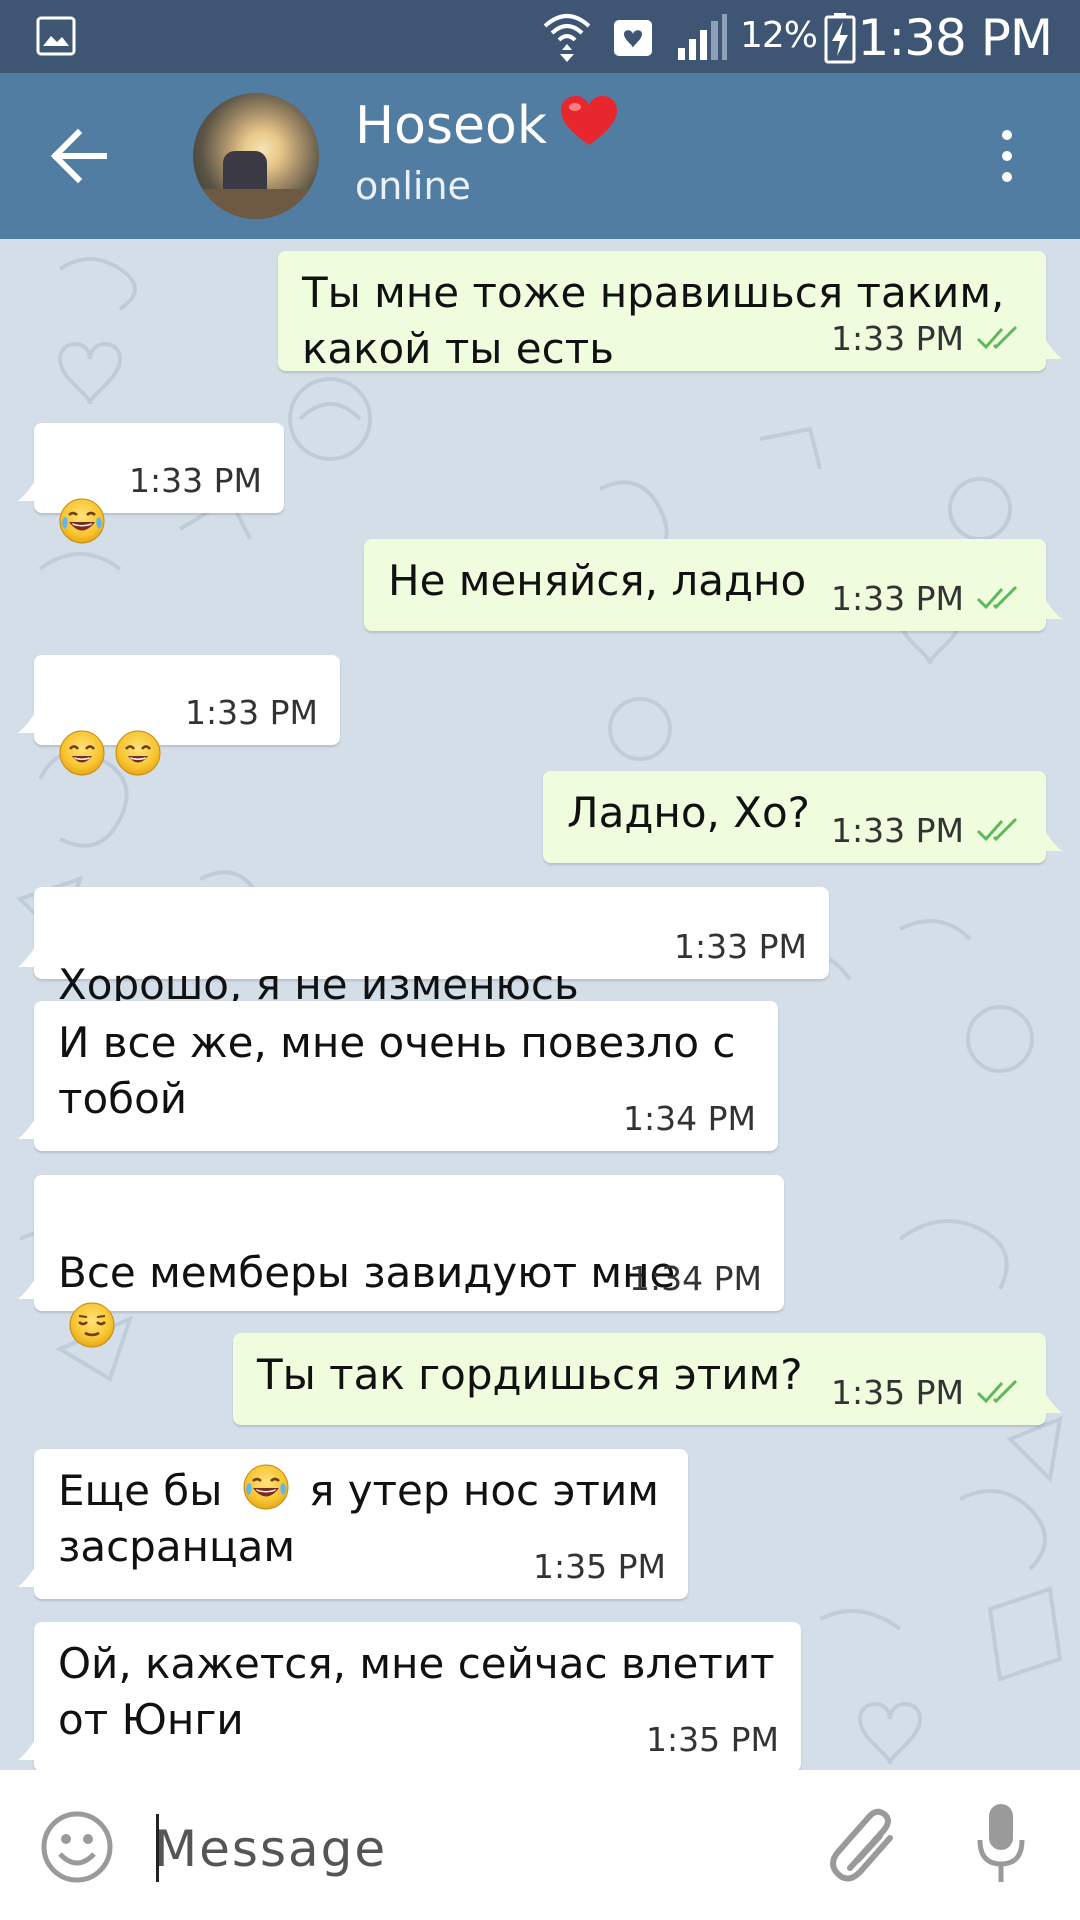 The height and width of the screenshot is (1920, 1080). What do you see at coordinates (177, 1546) in the screenshot?
I see `message-text-line2: засранцам` at bounding box center [177, 1546].